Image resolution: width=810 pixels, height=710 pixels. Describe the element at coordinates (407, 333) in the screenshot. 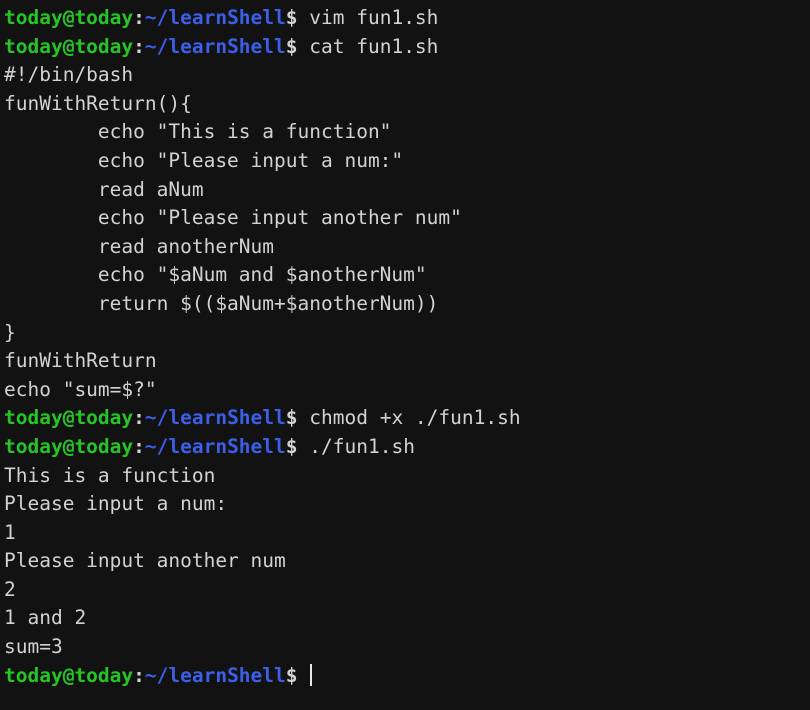

I see `terminal-output-line: }` at that location.